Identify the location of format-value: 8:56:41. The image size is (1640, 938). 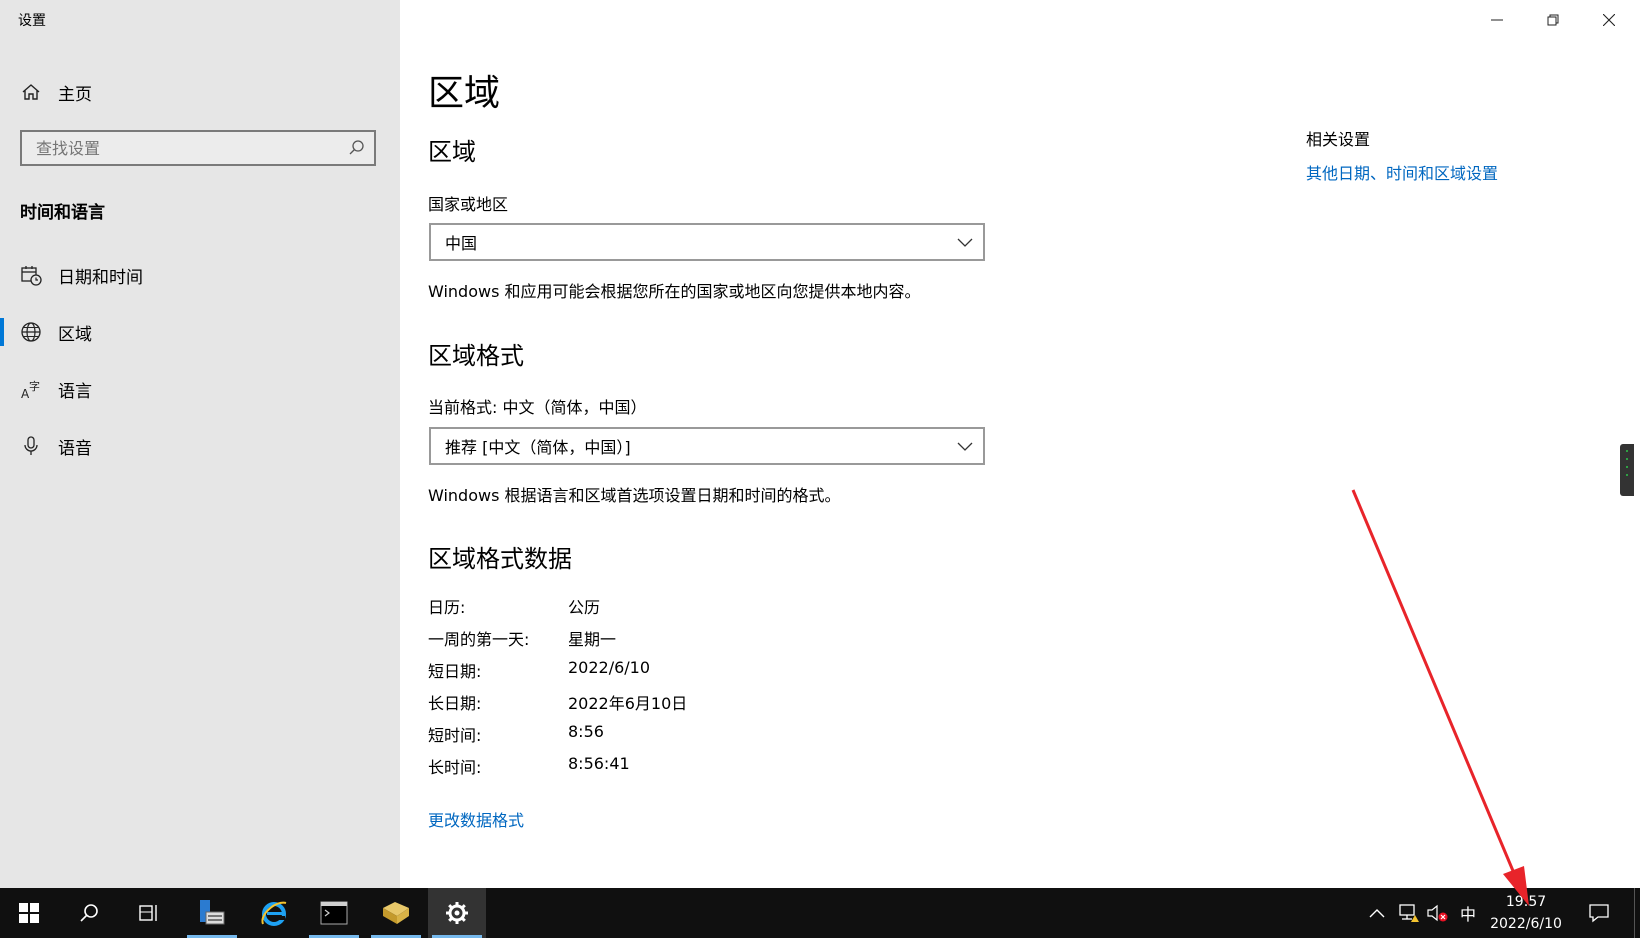
(599, 763).